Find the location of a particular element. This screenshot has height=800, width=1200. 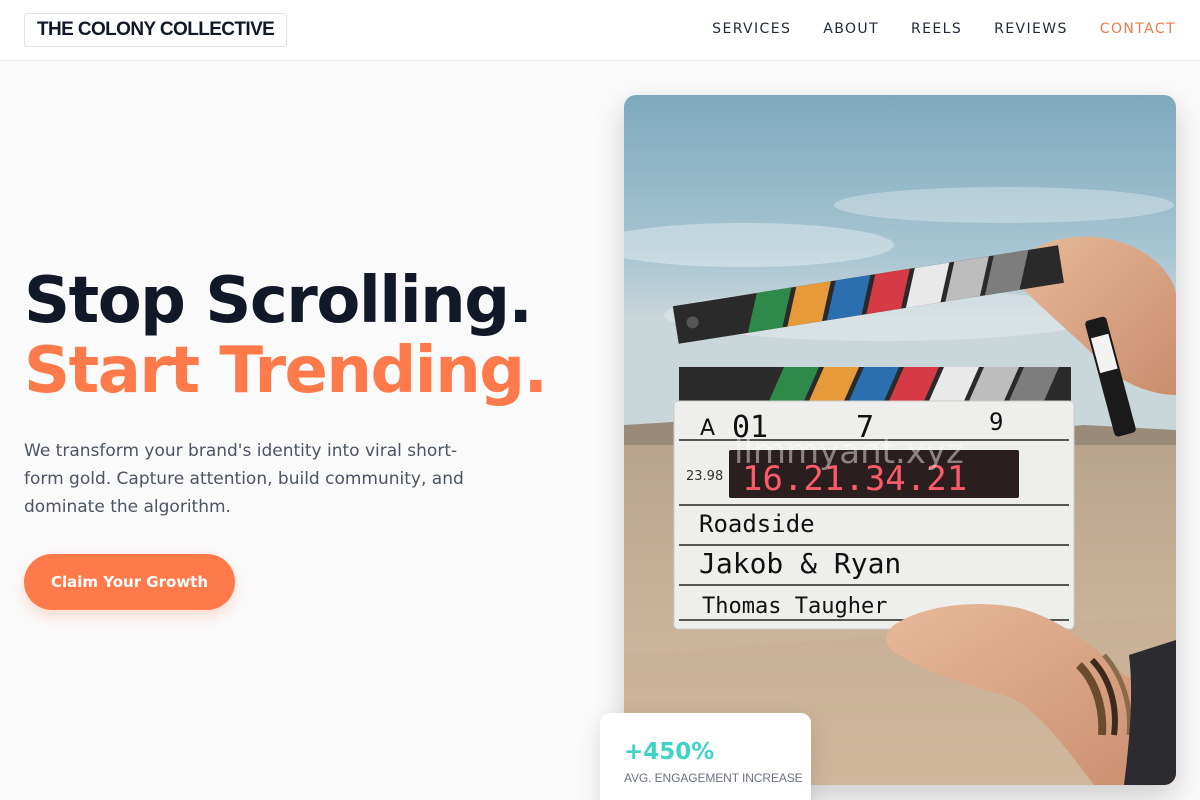

brand-logo: THE COLONY COLLECTIVE is located at coordinates (156, 30).